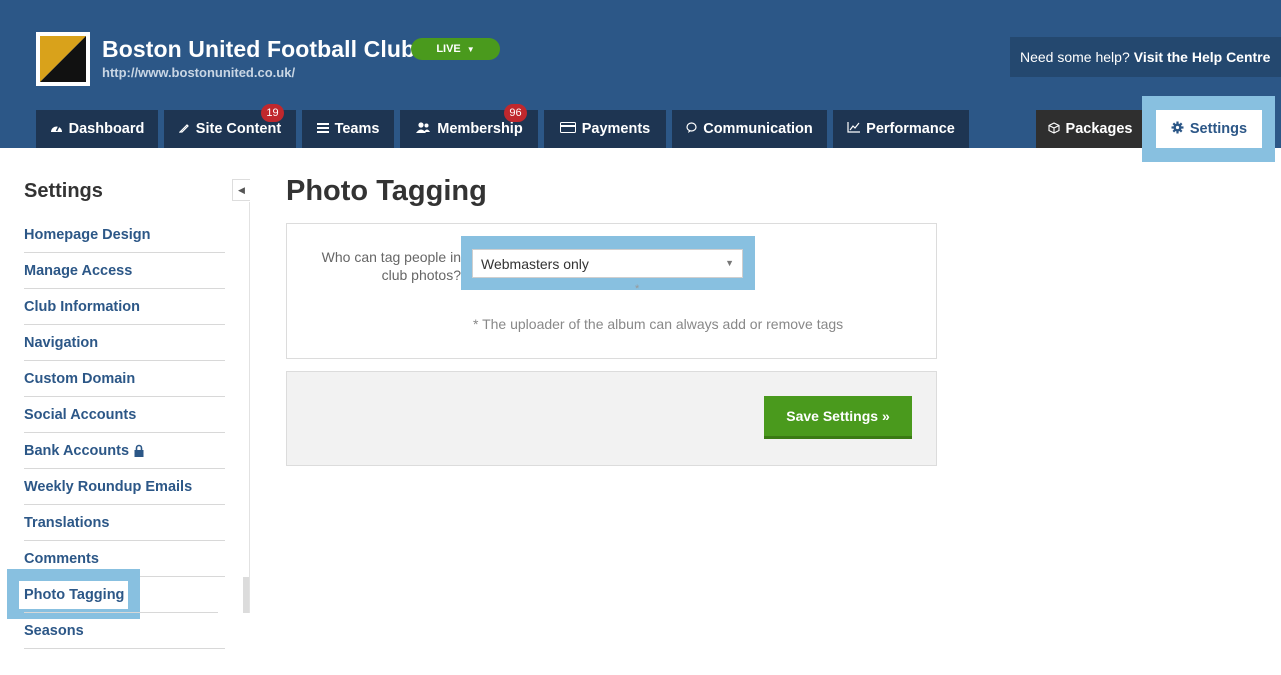 This screenshot has width=1281, height=675. I want to click on chart-icon, so click(854, 129).